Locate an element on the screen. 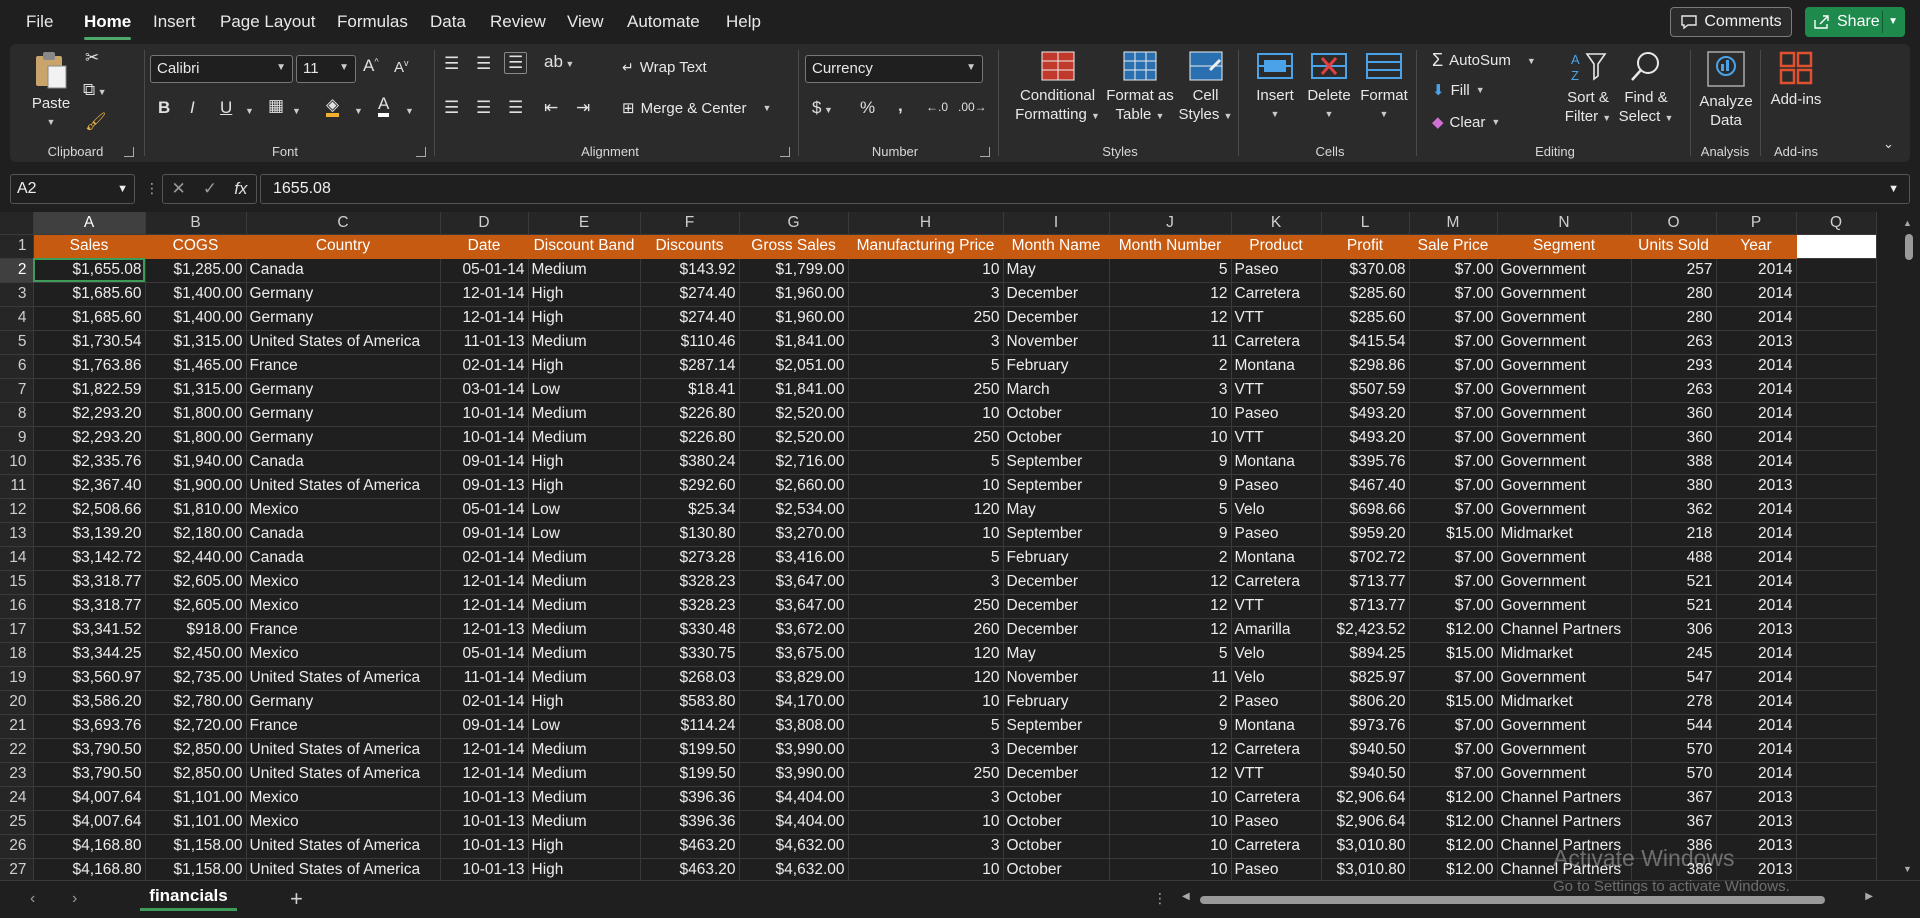 The height and width of the screenshot is (918, 1920). table-cell: 380 is located at coordinates (1674, 486).